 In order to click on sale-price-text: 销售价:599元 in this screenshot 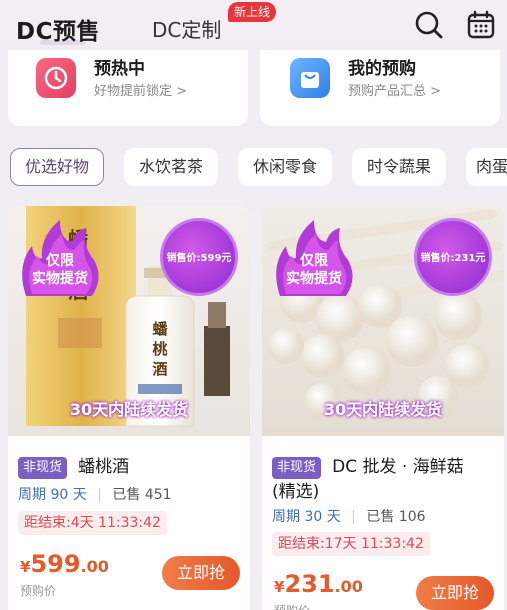, I will do `click(199, 258)`.